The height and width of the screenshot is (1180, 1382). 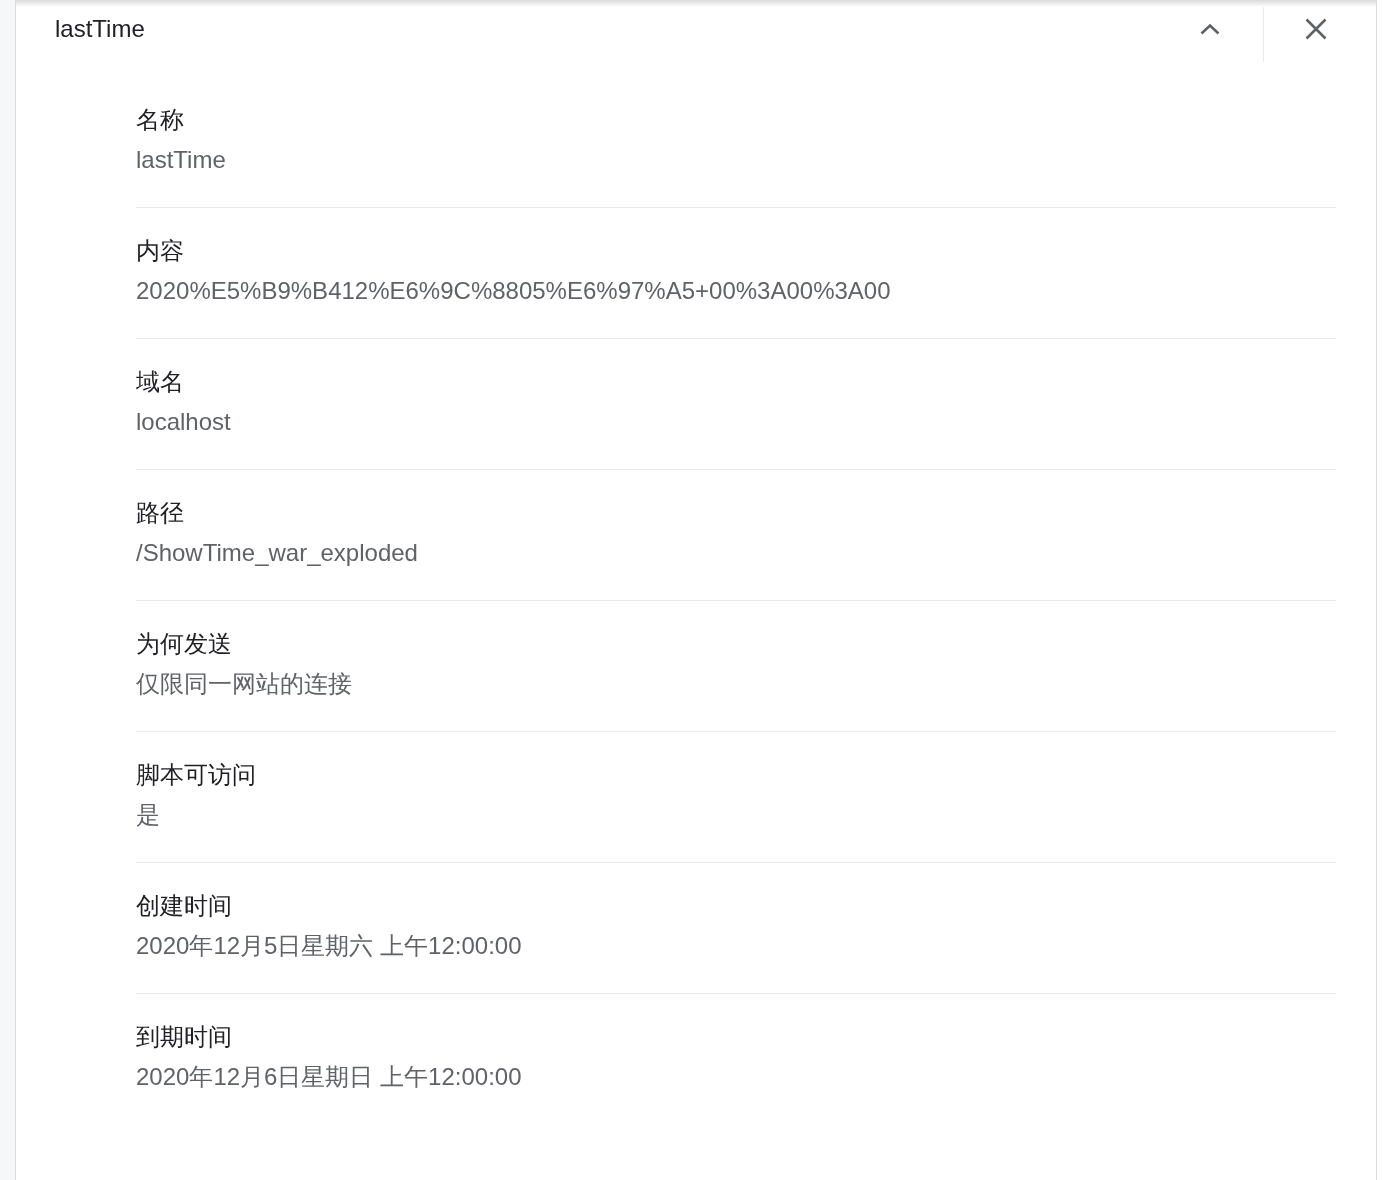 What do you see at coordinates (184, 906) in the screenshot?
I see `field-label: 创建时间` at bounding box center [184, 906].